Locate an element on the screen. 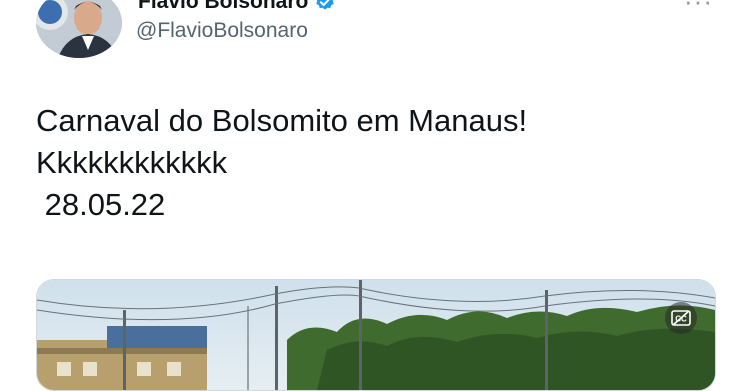 This screenshot has height=391, width=750. author-name: Flavio Bolsonaro is located at coordinates (237, 7).